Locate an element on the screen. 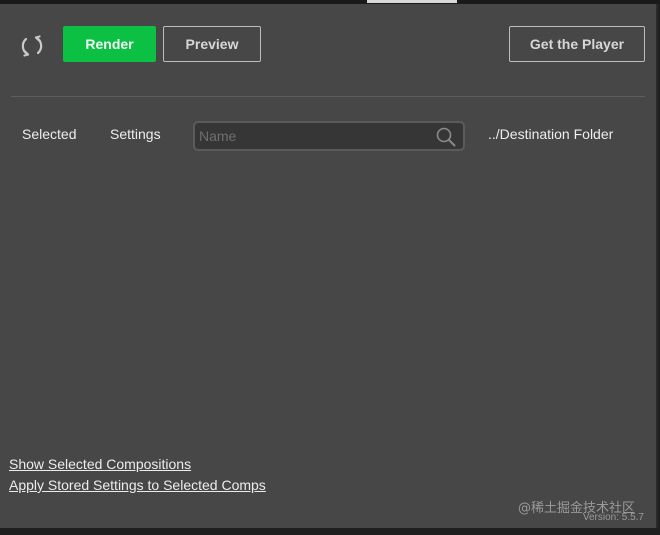 Image resolution: width=660 pixels, height=535 pixels. settings-column-header: Settings is located at coordinates (135, 134).